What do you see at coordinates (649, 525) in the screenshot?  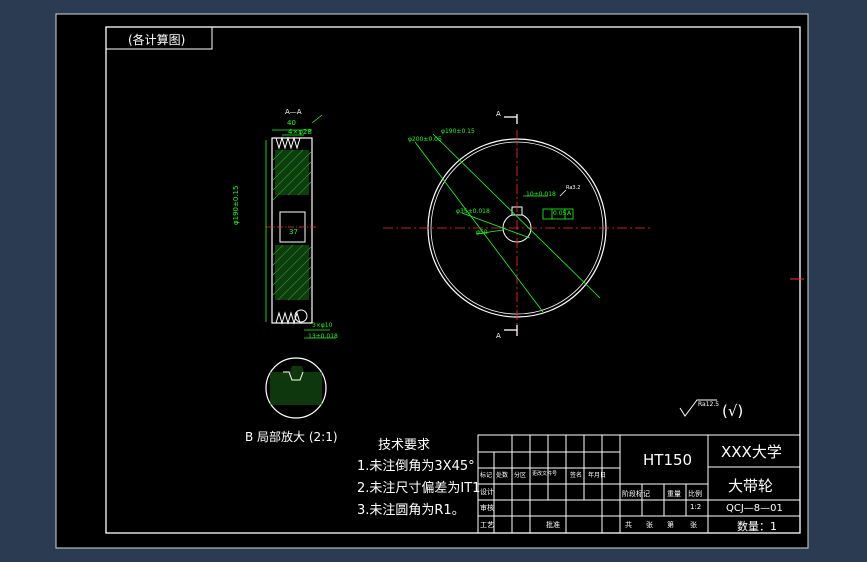 I see `bottom-label-2: 张` at bounding box center [649, 525].